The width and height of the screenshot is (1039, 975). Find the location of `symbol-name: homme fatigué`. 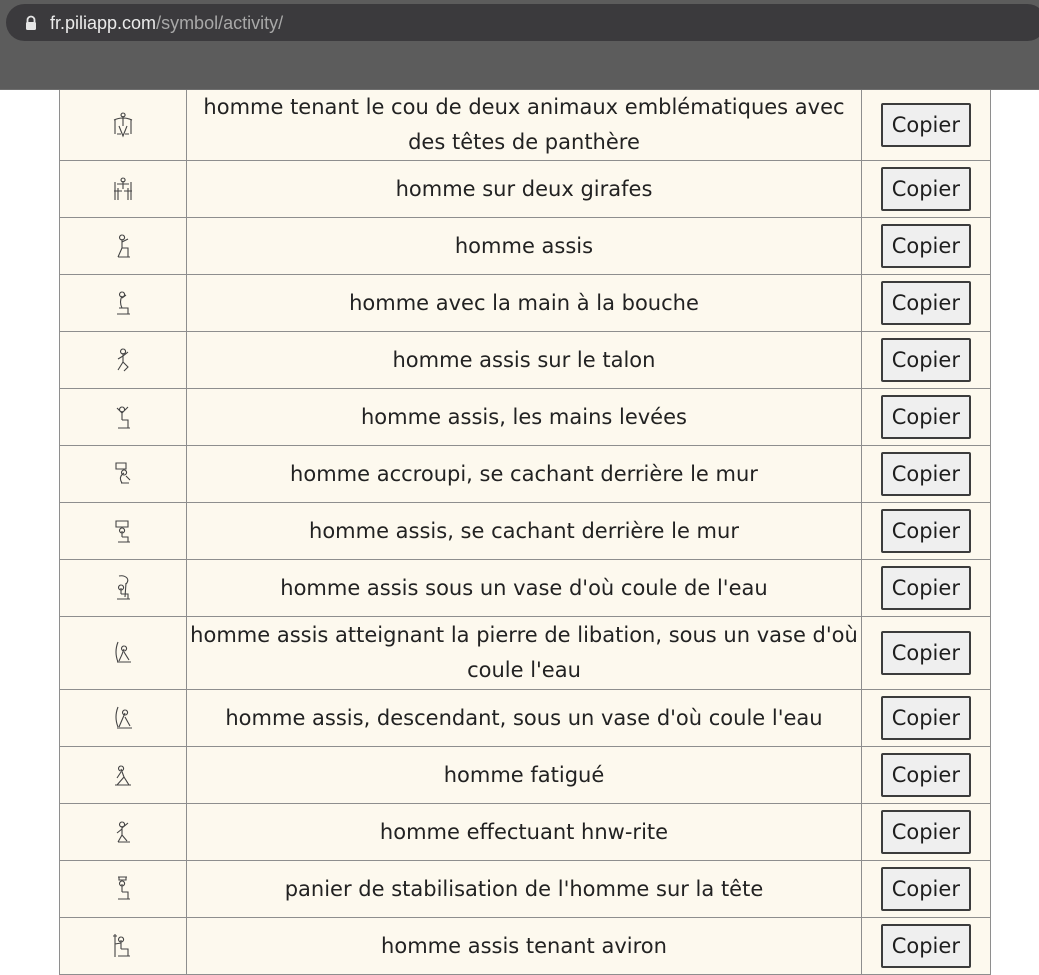

symbol-name: homme fatigué is located at coordinates (524, 775).